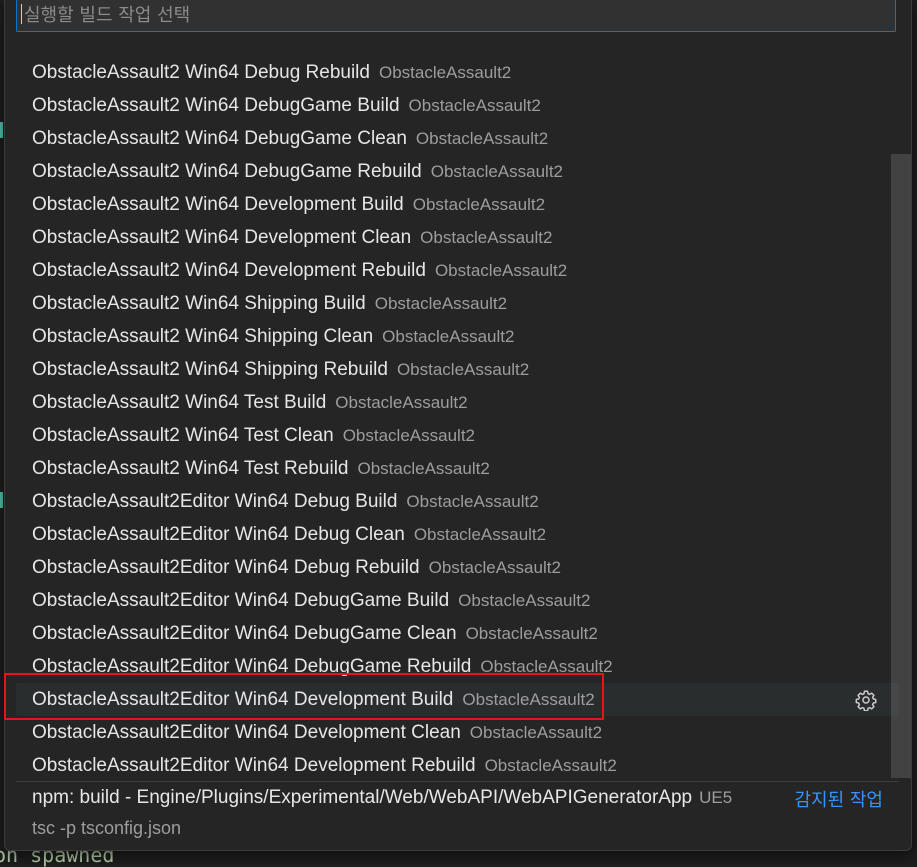 This screenshot has height=867, width=917. Describe the element at coordinates (227, 171) in the screenshot. I see `task-label: ObstacleAssault2 Win64 DebugGame Rebuild` at that location.